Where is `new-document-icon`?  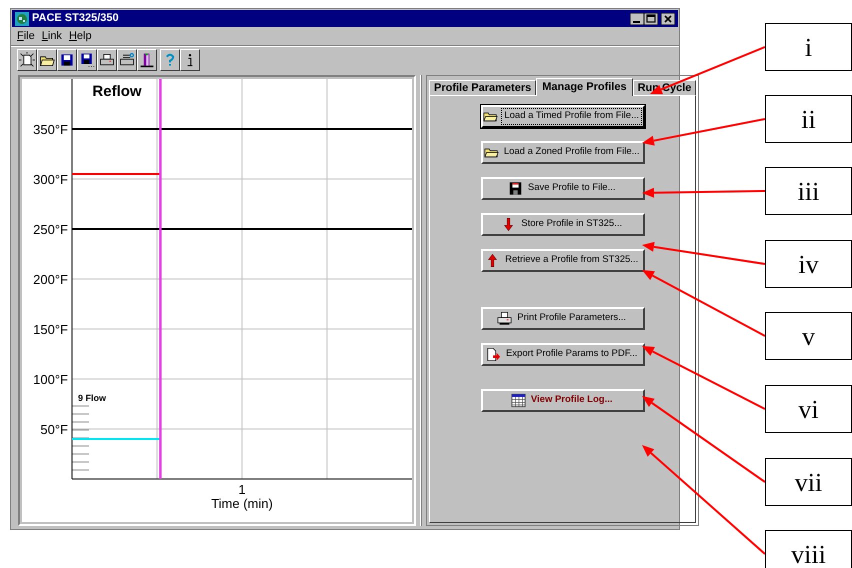 new-document-icon is located at coordinates (27, 60).